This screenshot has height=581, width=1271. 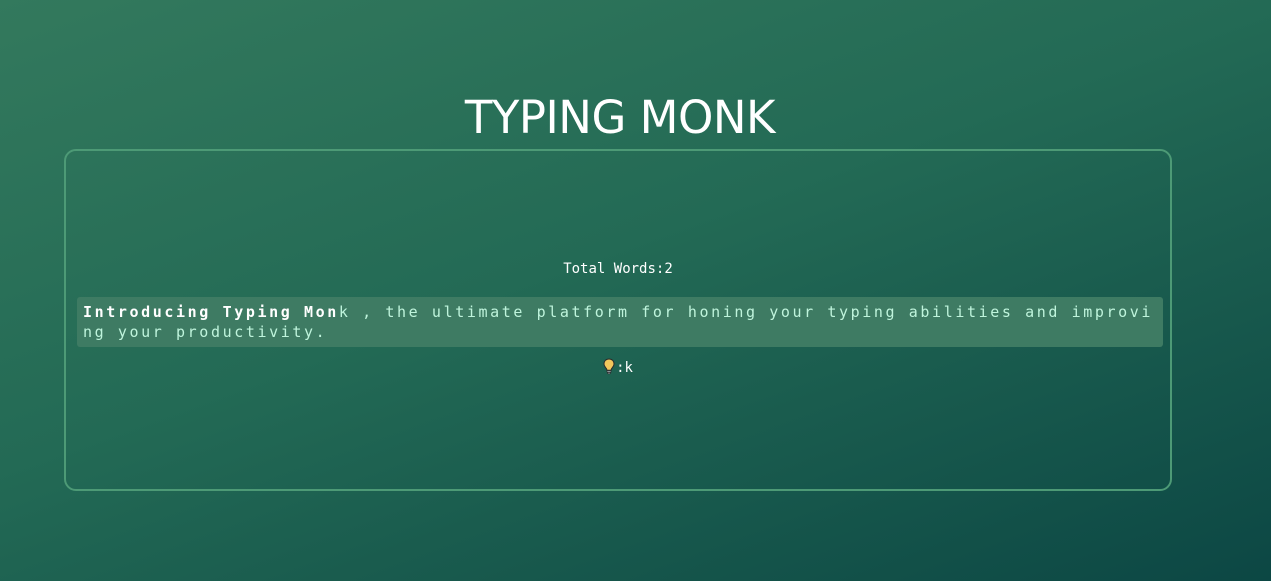 I want to click on hint-next-char: k, so click(x=628, y=368).